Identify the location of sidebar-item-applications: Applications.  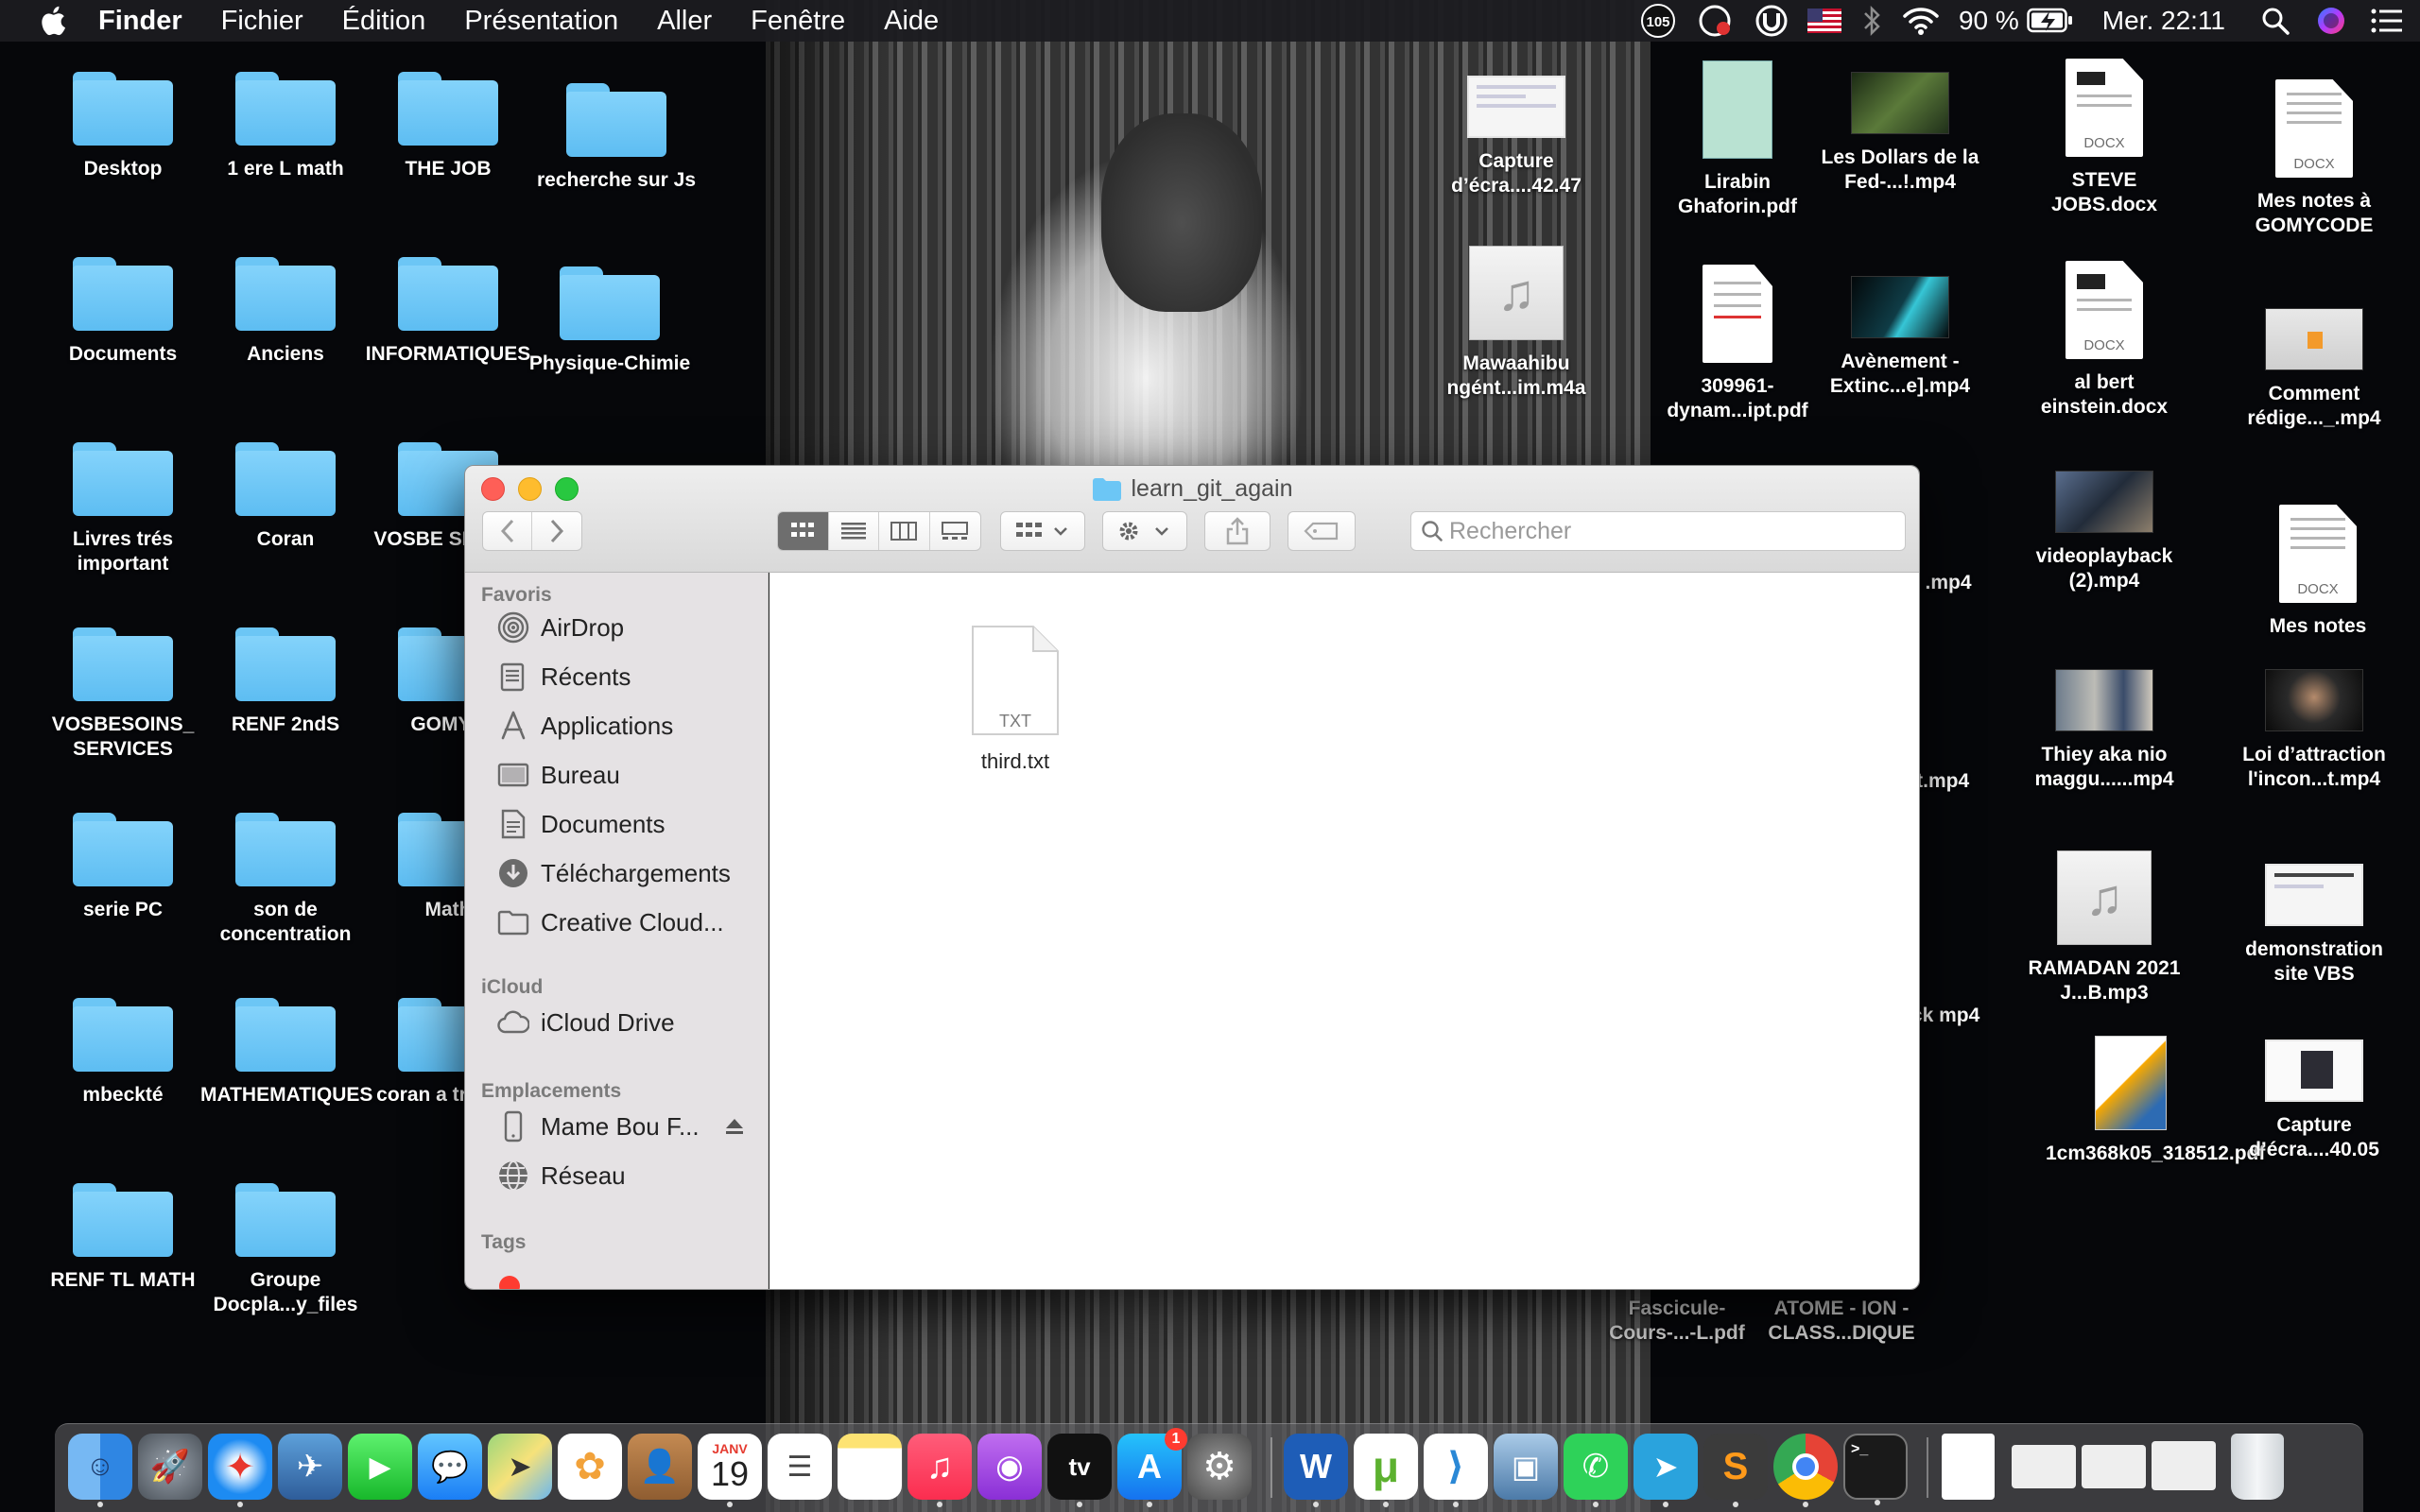
(625, 726).